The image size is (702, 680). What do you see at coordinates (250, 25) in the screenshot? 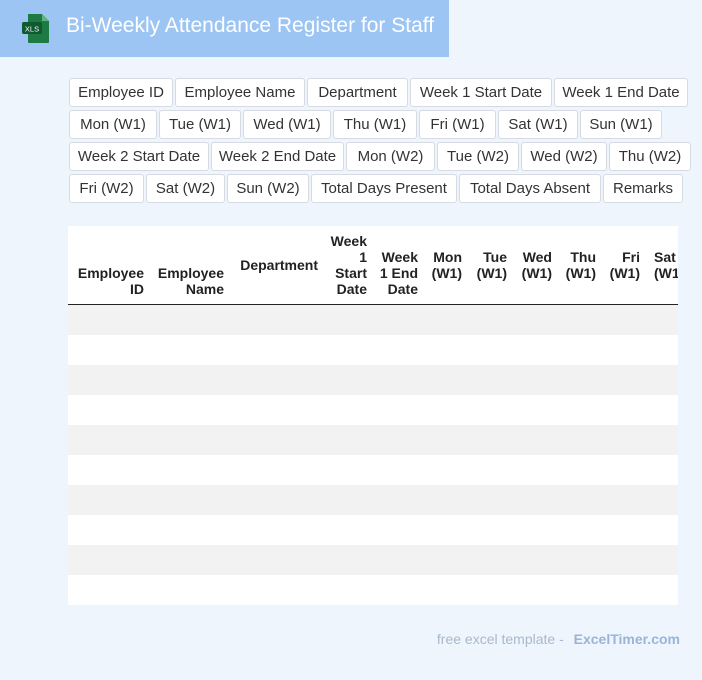
I see `page-title: Bi-Weekly Attendance Register for Staff` at bounding box center [250, 25].